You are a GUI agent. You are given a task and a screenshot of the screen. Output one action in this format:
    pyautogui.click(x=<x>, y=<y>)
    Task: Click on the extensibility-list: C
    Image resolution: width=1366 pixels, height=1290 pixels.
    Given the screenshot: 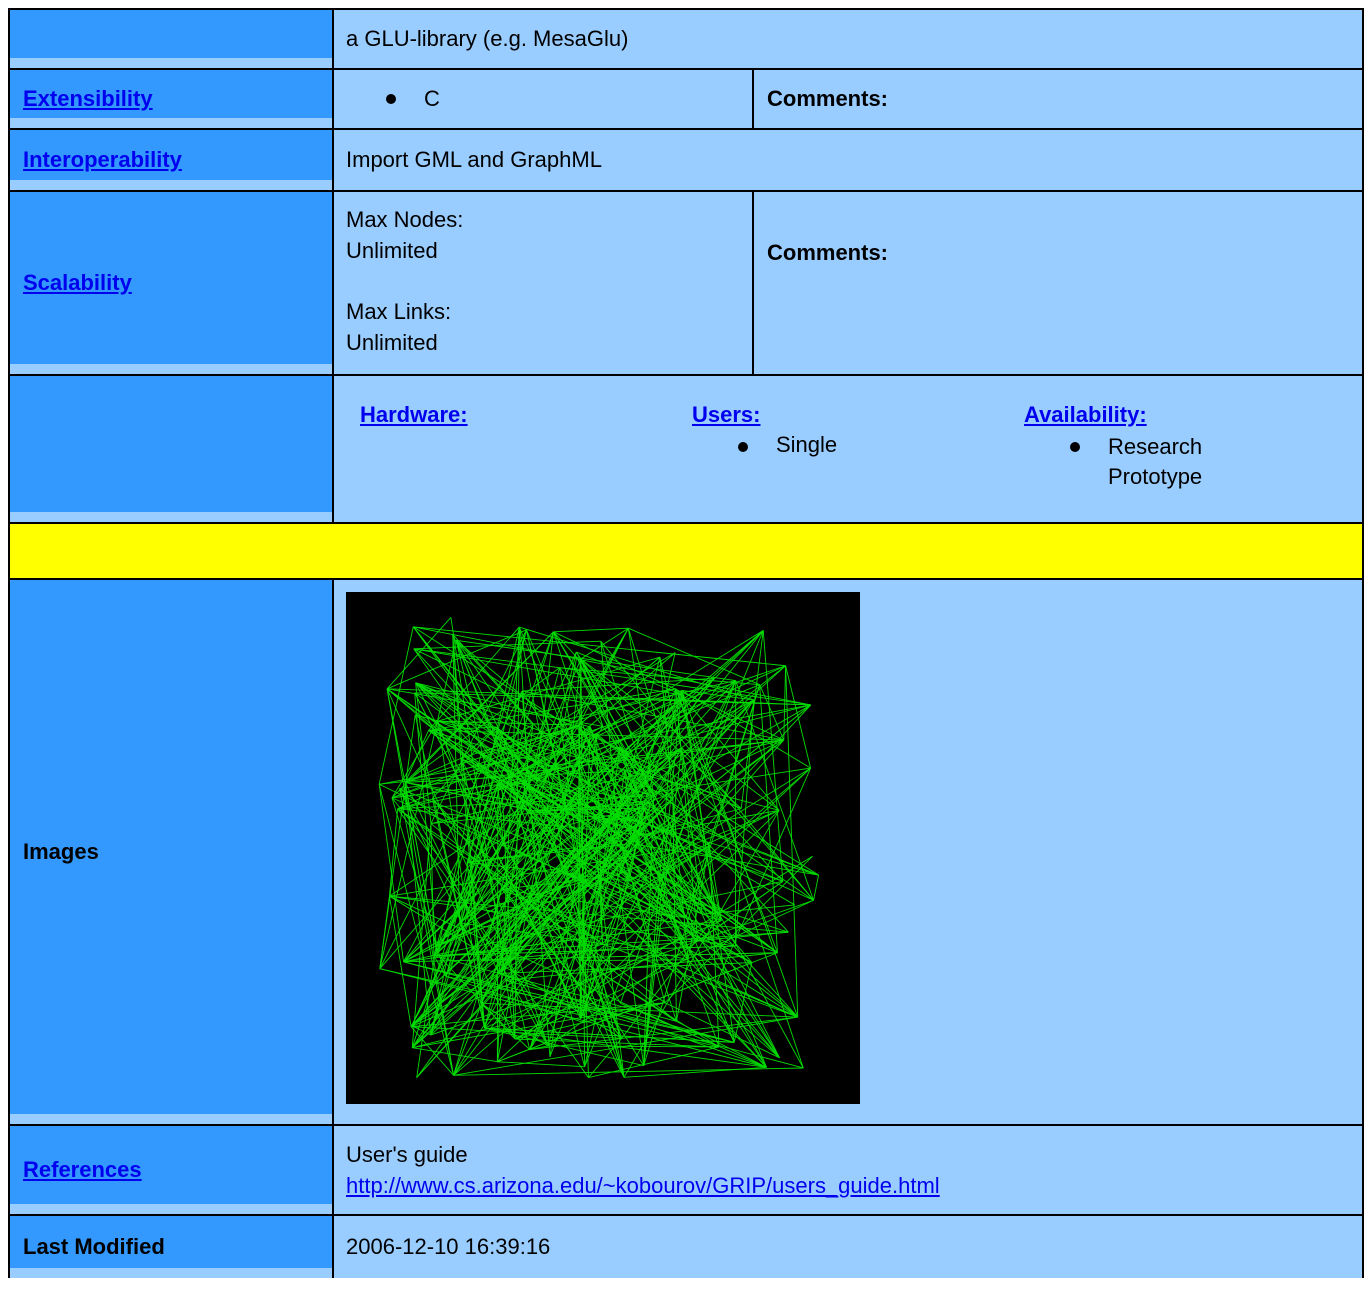 What is the action you would take?
    pyautogui.click(x=544, y=99)
    